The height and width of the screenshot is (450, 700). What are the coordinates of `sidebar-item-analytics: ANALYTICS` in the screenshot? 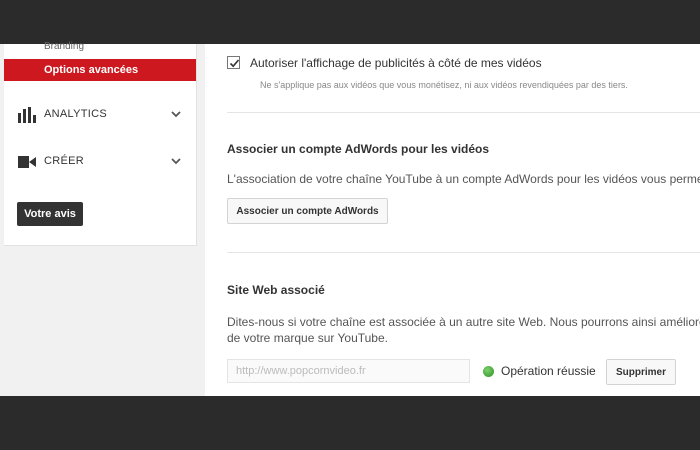 It's located at (100, 115).